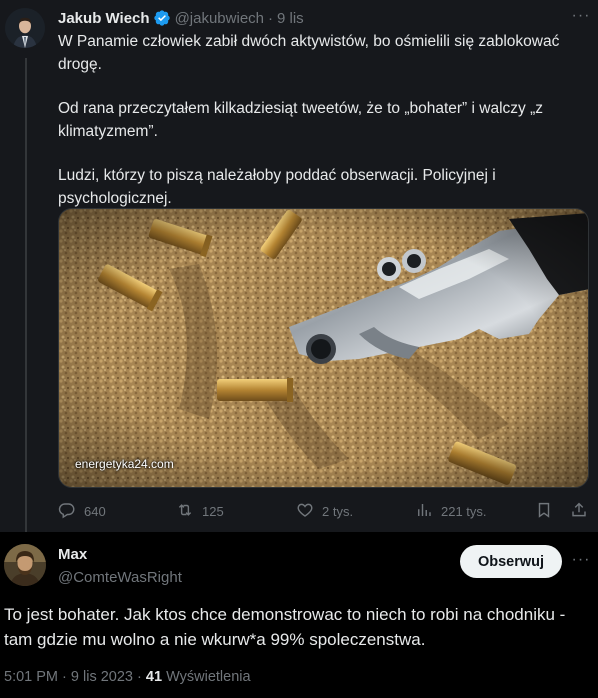  I want to click on reply-count: 640, so click(95, 511).